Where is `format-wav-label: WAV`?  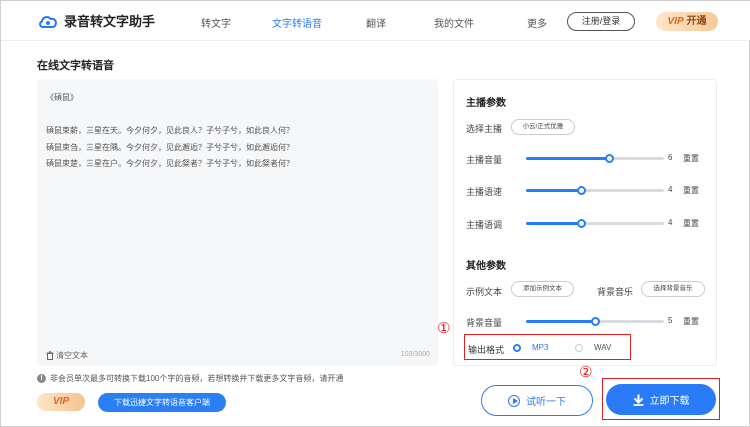
format-wav-label: WAV is located at coordinates (602, 347).